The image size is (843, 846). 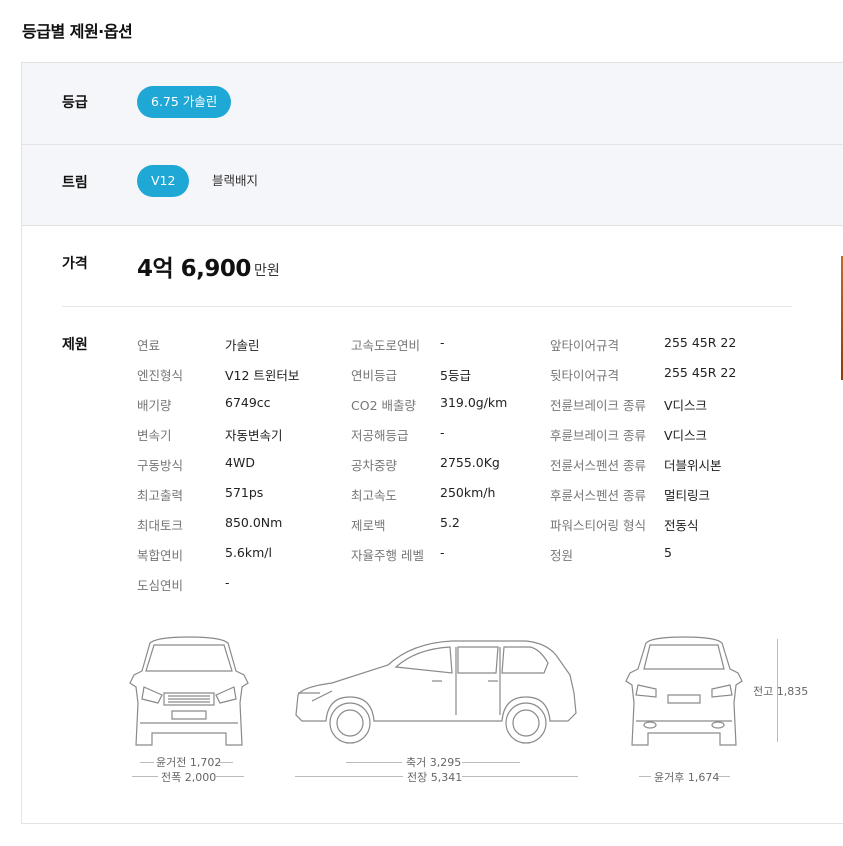 What do you see at coordinates (474, 402) in the screenshot?
I see `spec-value: 319.0g/km` at bounding box center [474, 402].